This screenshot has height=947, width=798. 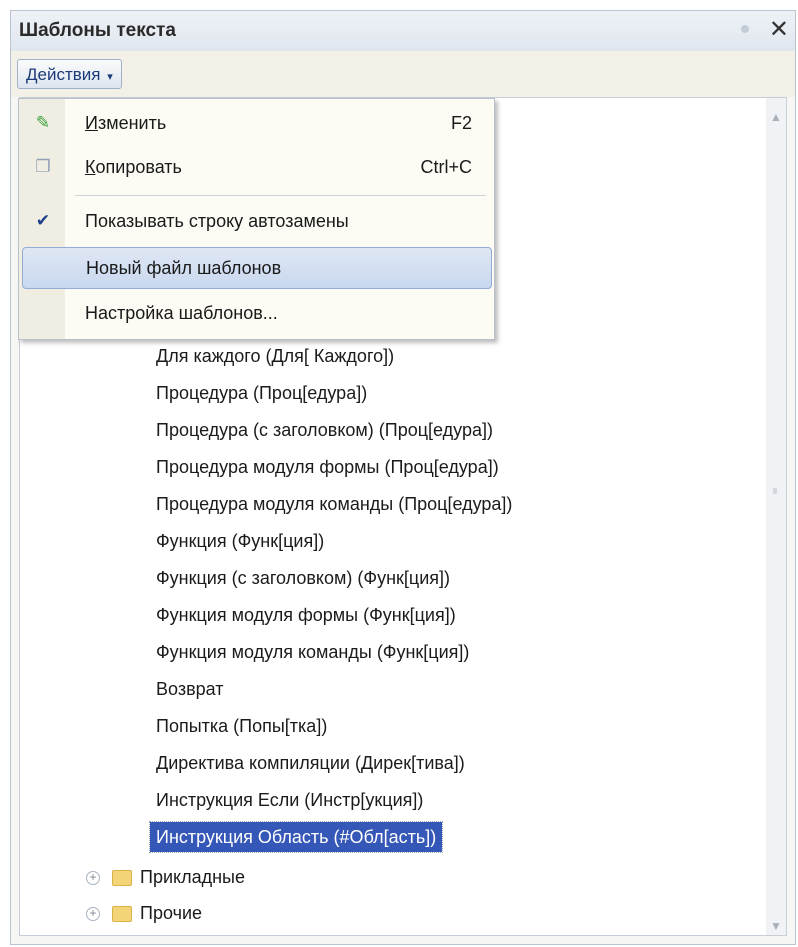 I want to click on menu-label-accel: К, so click(x=90, y=167).